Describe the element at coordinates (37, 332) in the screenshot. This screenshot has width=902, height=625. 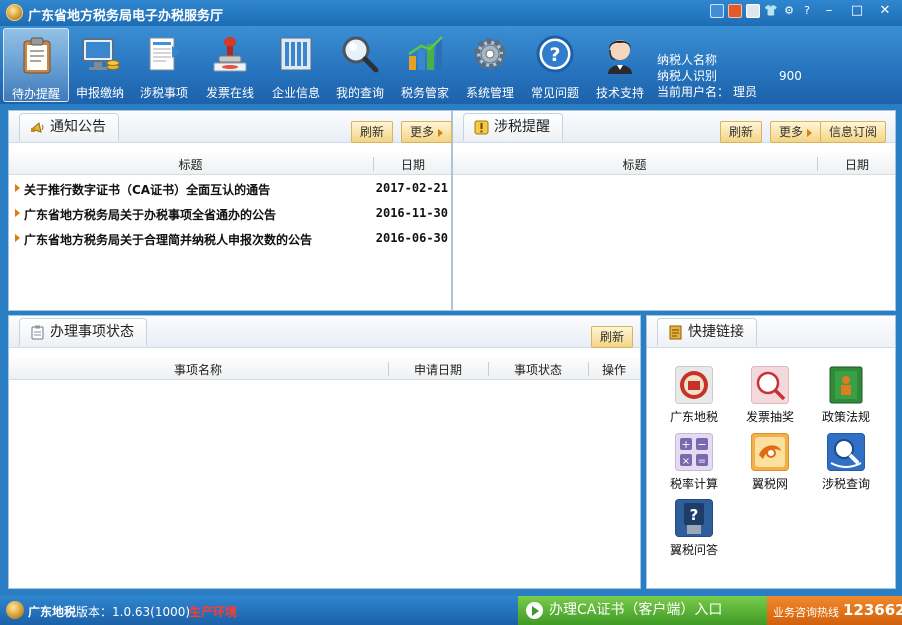
I see `clipboard-small-icon` at that location.